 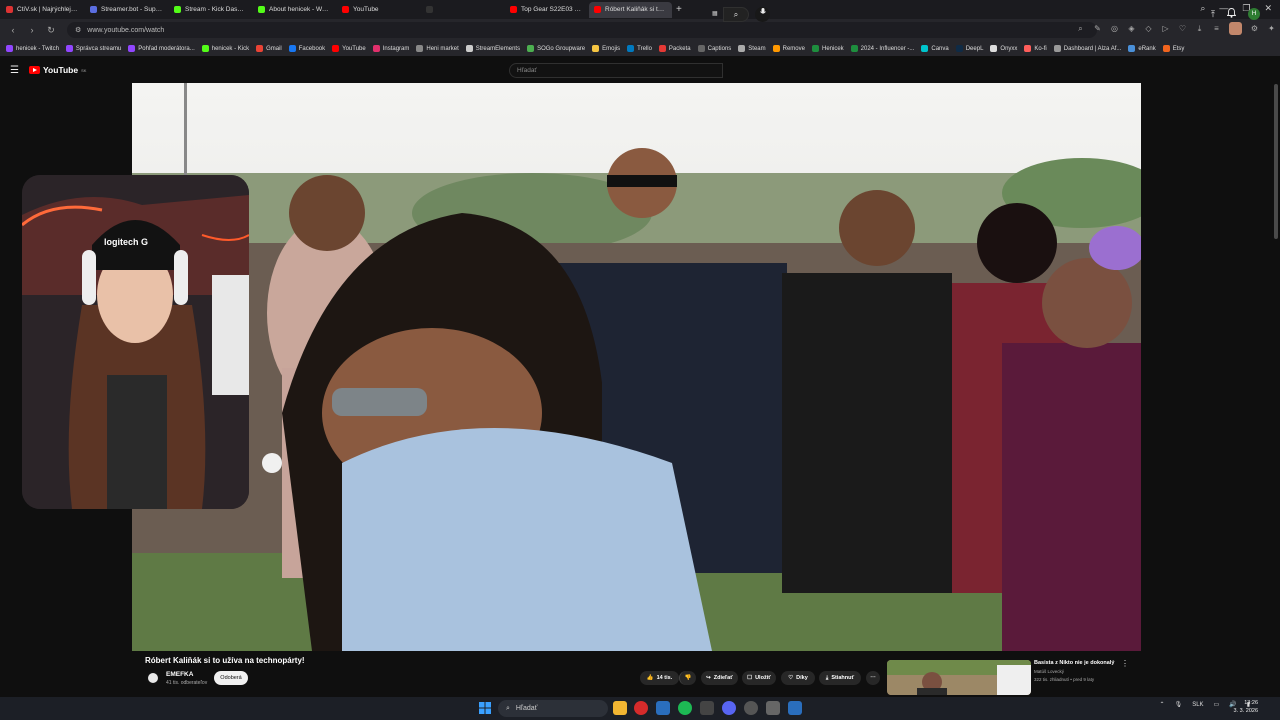 What do you see at coordinates (306, 48) in the screenshot?
I see `bookmark-item: Facebook` at bounding box center [306, 48].